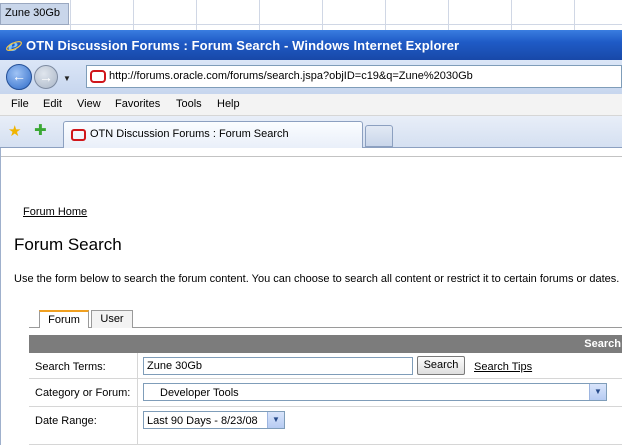  Describe the element at coordinates (311, 156) in the screenshot. I see `divider` at that location.